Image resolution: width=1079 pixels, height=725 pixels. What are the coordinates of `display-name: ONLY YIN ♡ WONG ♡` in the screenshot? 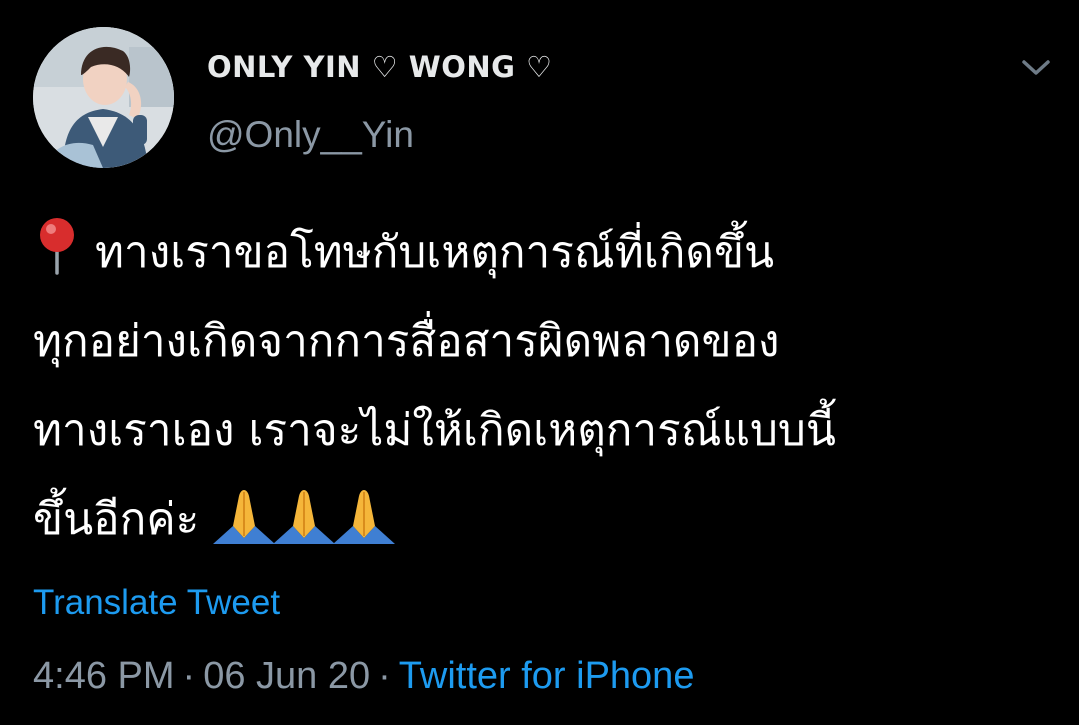 It's located at (380, 67).